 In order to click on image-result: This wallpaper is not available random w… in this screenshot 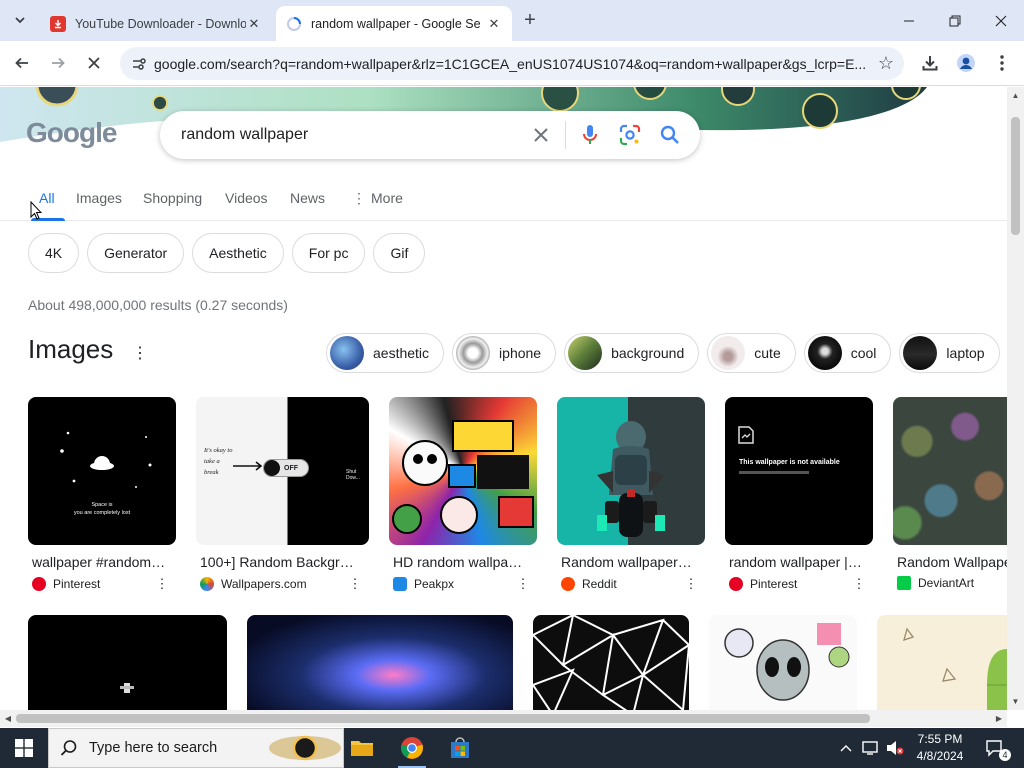, I will do `click(799, 494)`.